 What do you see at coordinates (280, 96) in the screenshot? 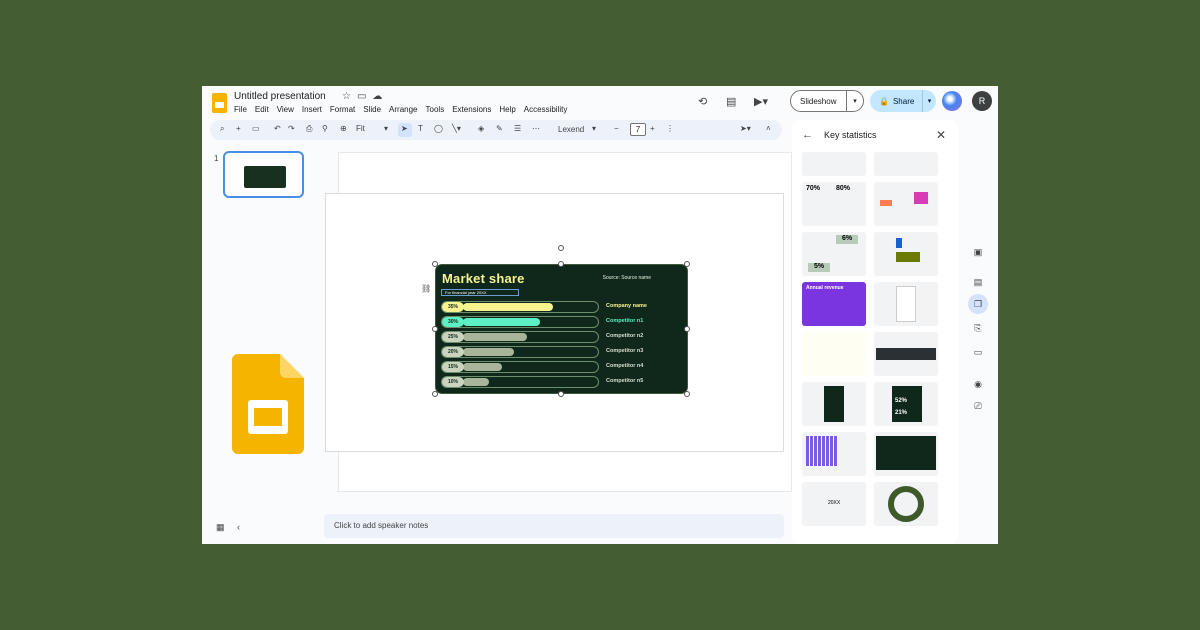
I see `document-title: Untitled presentation` at bounding box center [280, 96].